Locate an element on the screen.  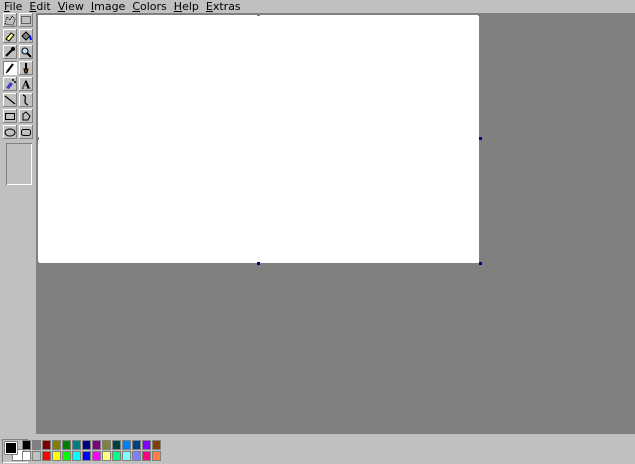
menu-label: iew is located at coordinates (74, 6).